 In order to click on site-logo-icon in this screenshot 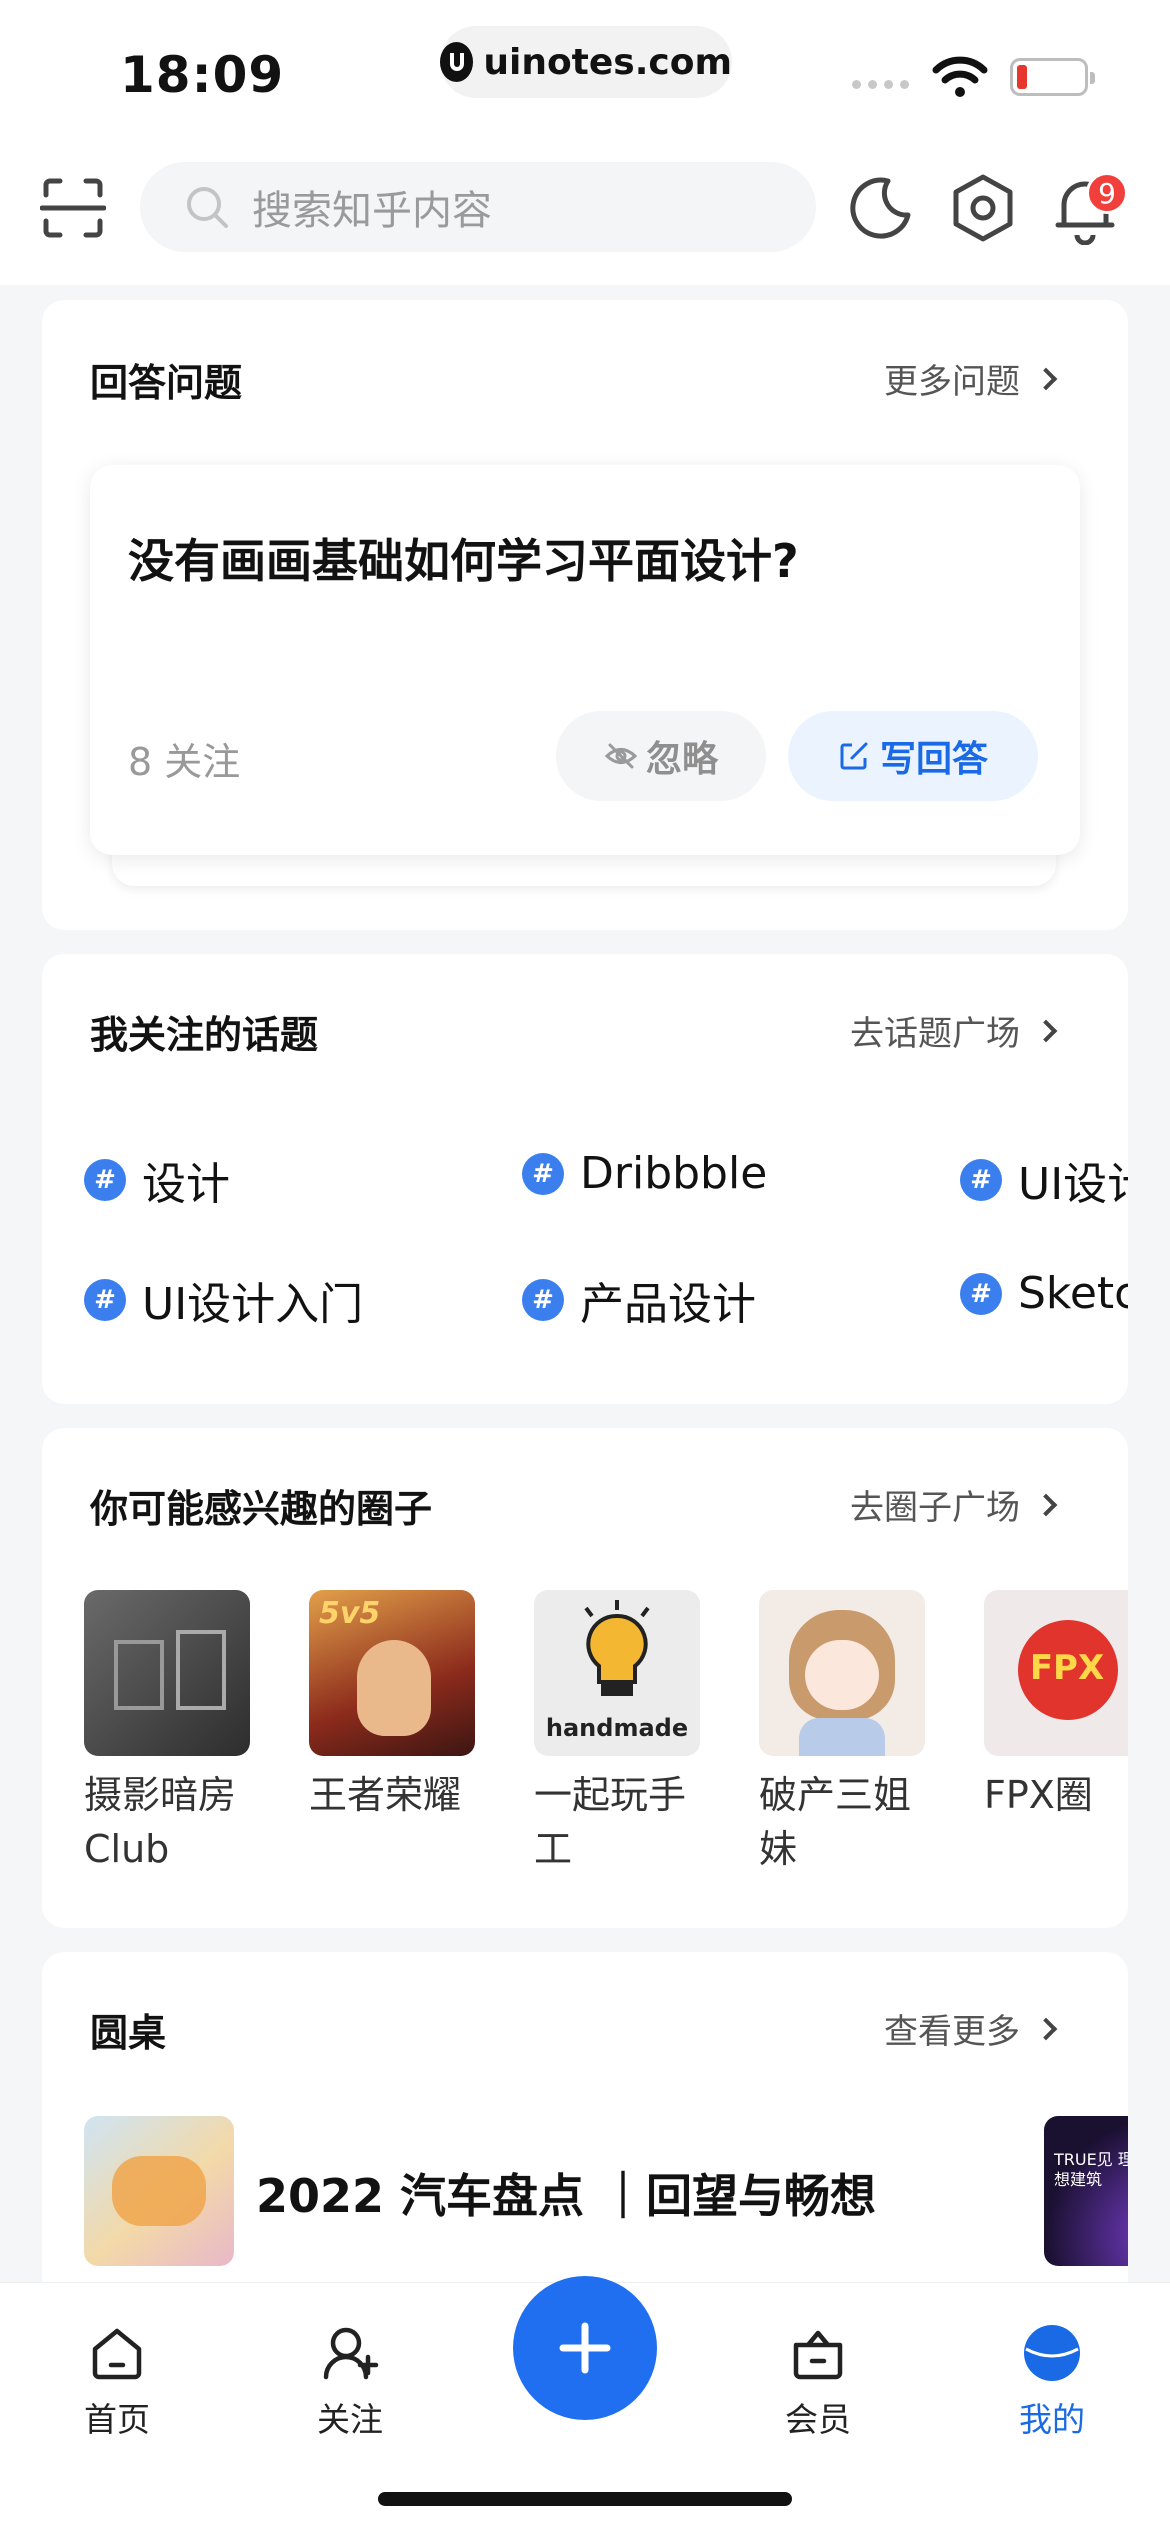, I will do `click(457, 62)`.